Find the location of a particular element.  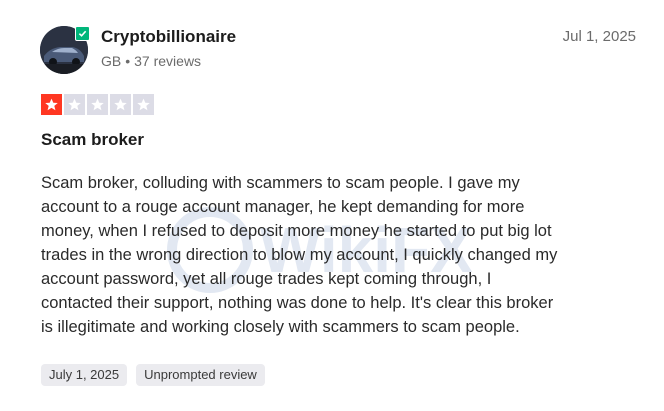

review-tags: July 1, 2025 Unprompted review is located at coordinates (153, 375).